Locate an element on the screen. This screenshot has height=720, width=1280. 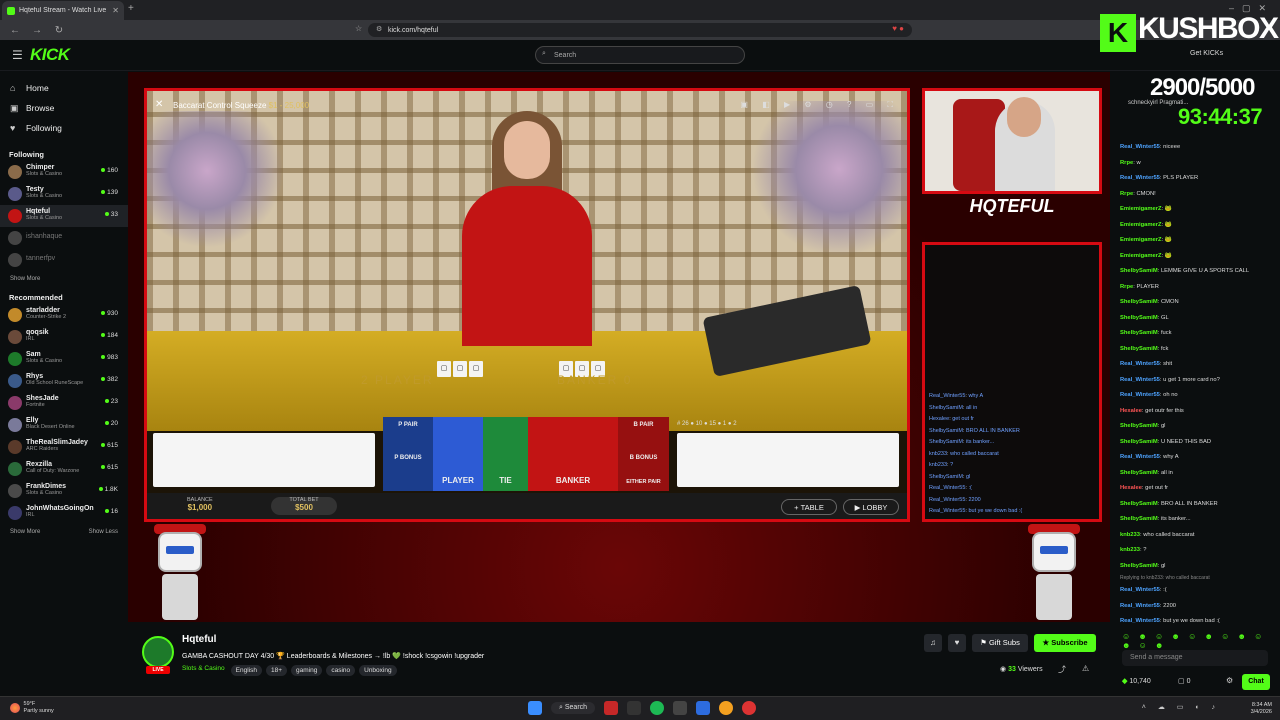
taskbar-search: ⌕ Search is located at coordinates (573, 708).